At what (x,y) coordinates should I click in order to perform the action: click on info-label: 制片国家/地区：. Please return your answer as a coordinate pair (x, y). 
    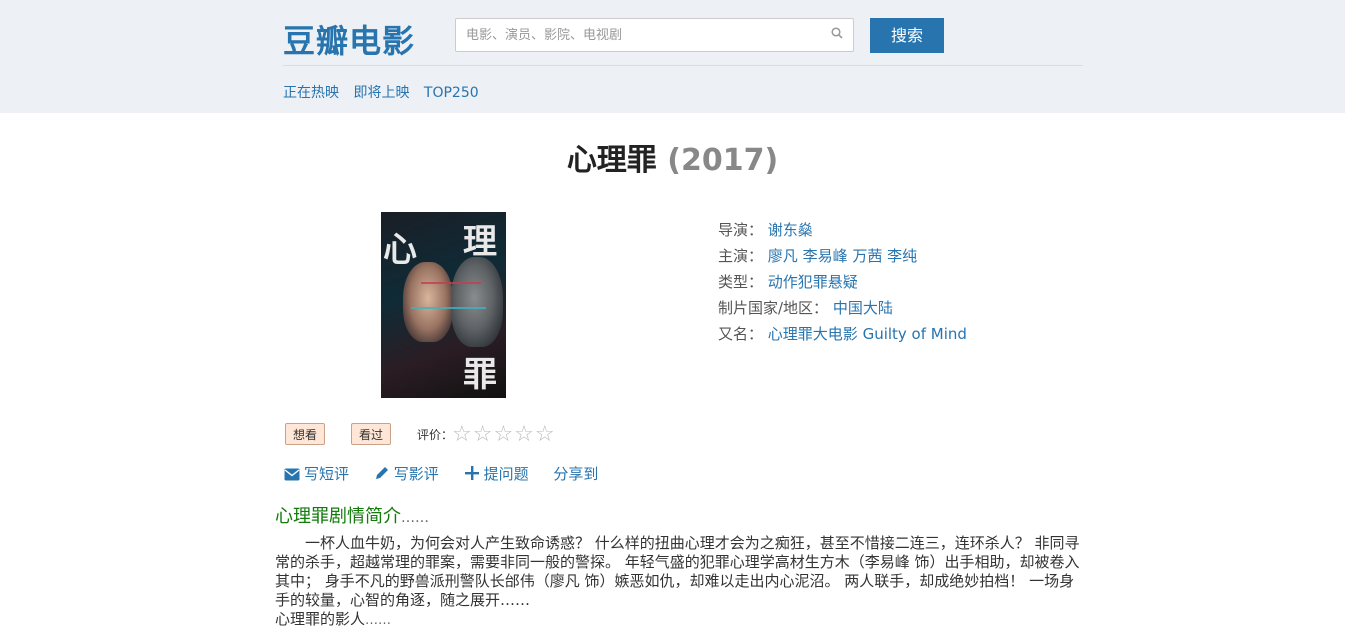
    Looking at the image, I should click on (773, 308).